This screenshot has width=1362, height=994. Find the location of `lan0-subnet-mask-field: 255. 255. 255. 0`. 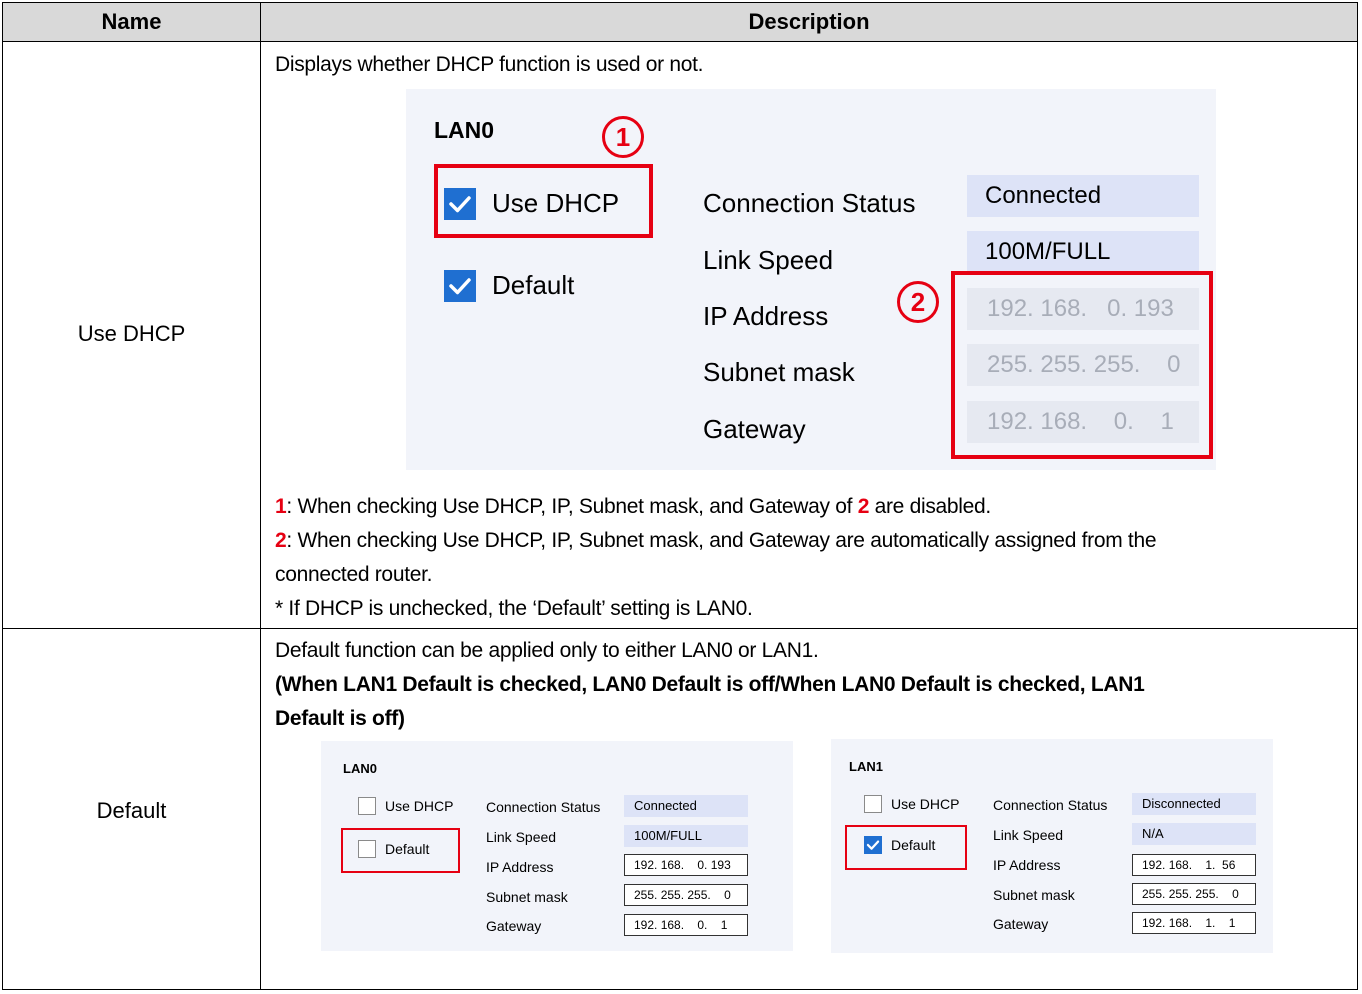

lan0-subnet-mask-field: 255. 255. 255. 0 is located at coordinates (686, 895).